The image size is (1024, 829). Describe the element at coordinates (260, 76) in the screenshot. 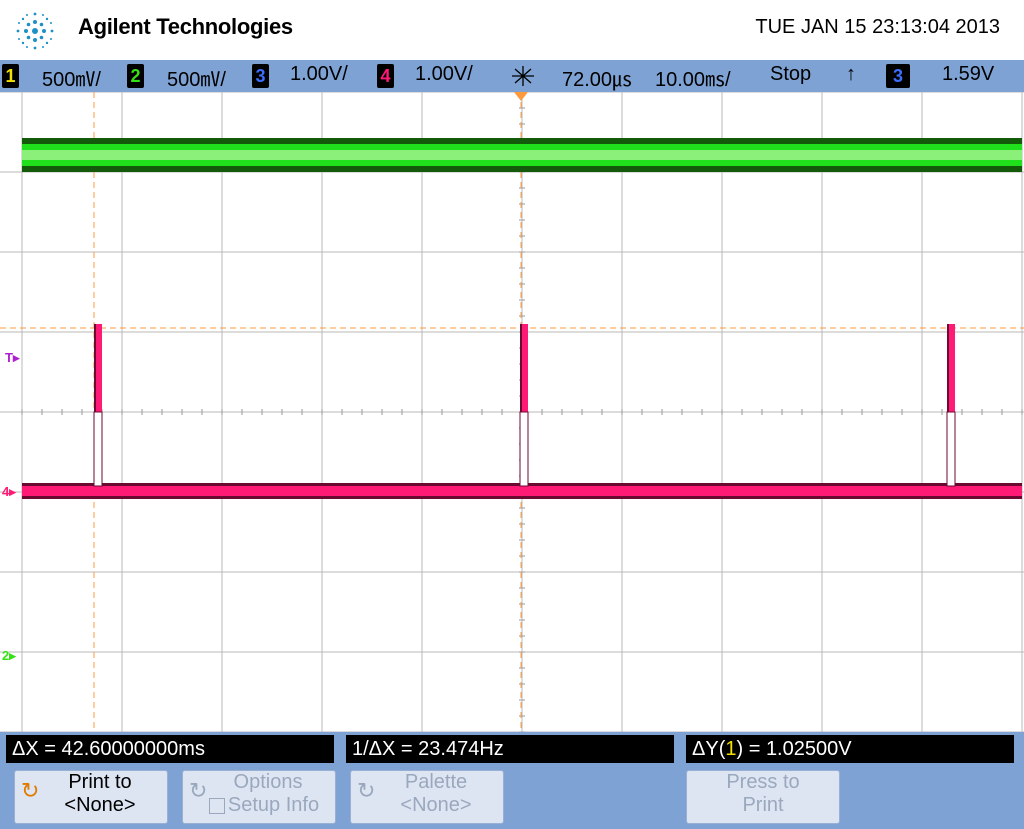

I see `channel-3-badge: 3` at that location.